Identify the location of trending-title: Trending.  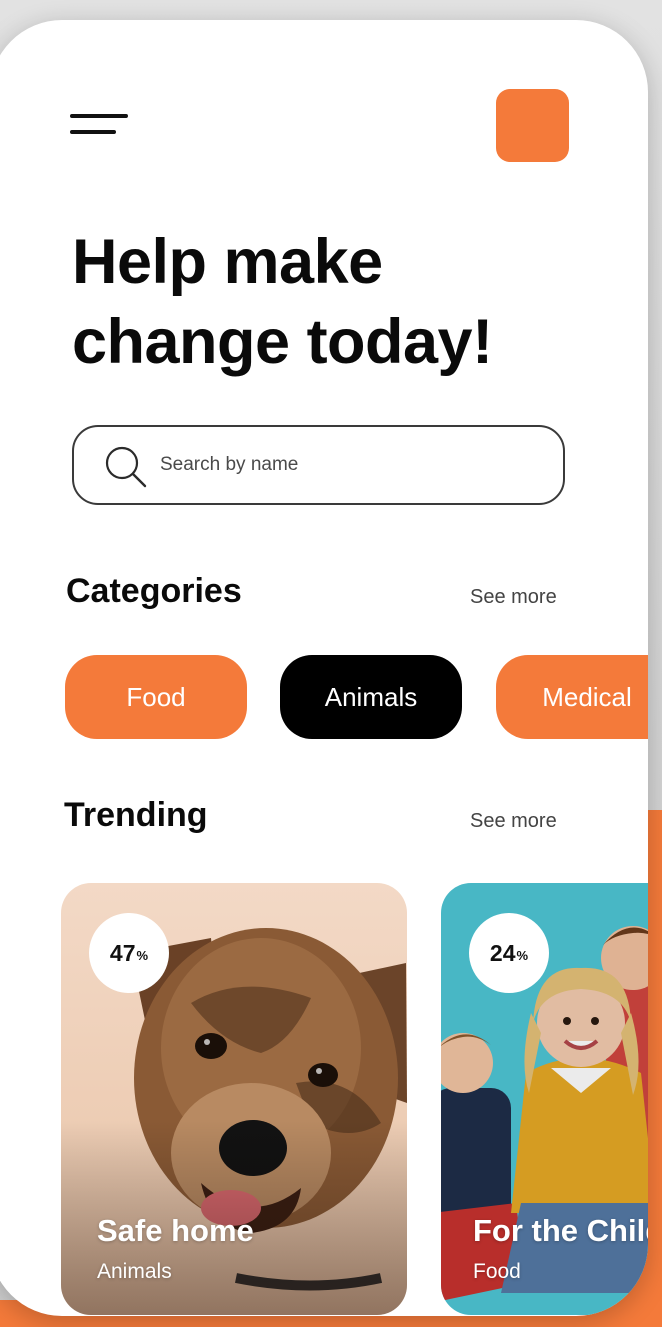
(136, 815).